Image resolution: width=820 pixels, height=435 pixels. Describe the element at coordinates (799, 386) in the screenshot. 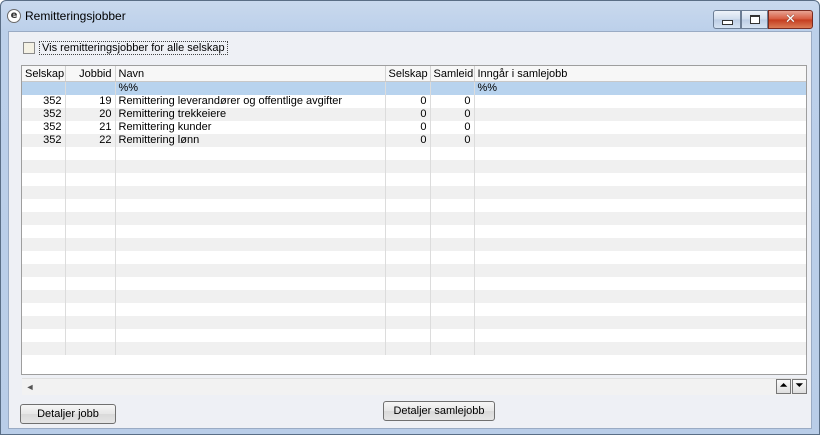

I see `last-record-button: ⏷` at that location.